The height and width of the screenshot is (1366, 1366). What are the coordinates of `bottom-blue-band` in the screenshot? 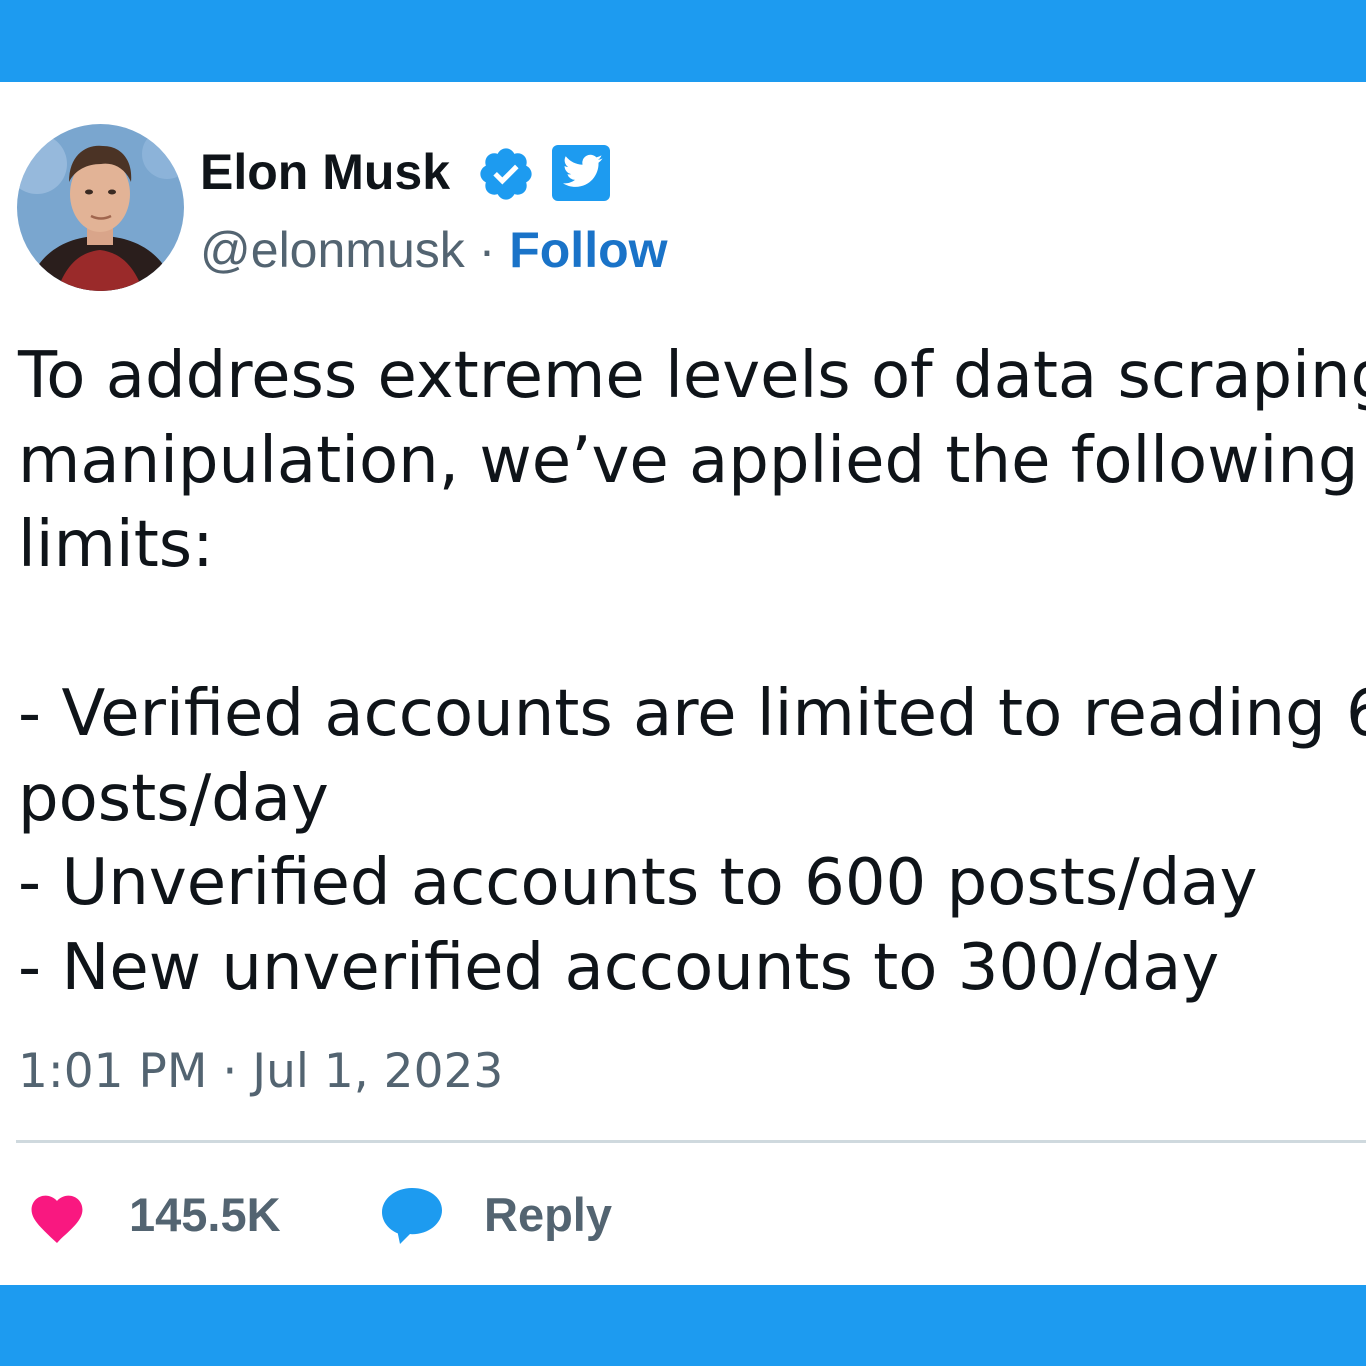 It's located at (683, 1325).